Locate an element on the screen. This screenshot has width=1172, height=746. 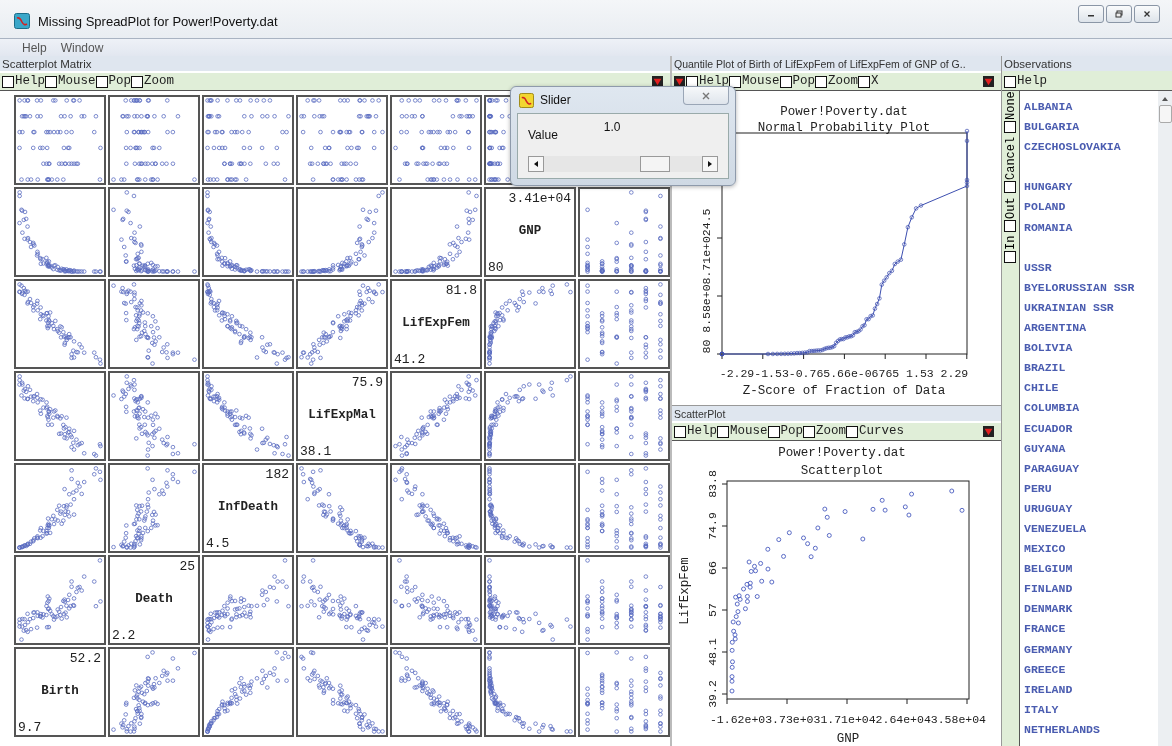
side-checkbox: None is located at coordinates (1010, 112).